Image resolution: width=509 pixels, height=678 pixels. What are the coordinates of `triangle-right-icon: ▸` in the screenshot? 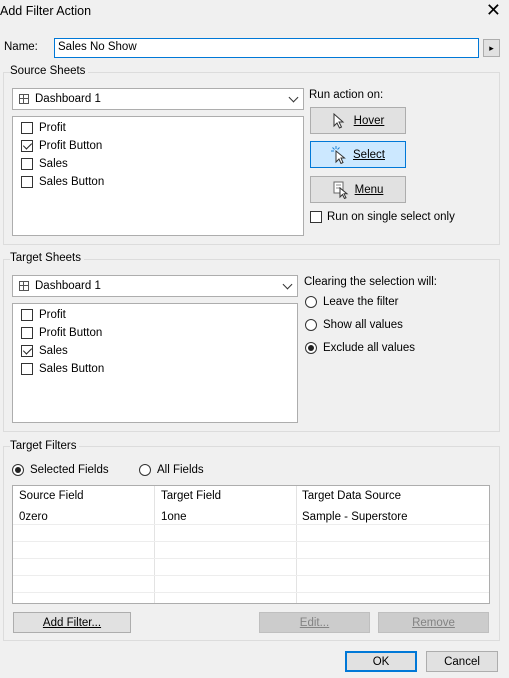 It's located at (491, 47).